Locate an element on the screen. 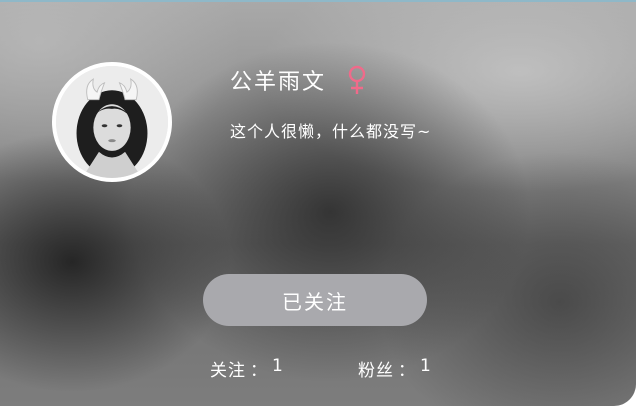  following-stat: 关注 ： 1 is located at coordinates (247, 368).